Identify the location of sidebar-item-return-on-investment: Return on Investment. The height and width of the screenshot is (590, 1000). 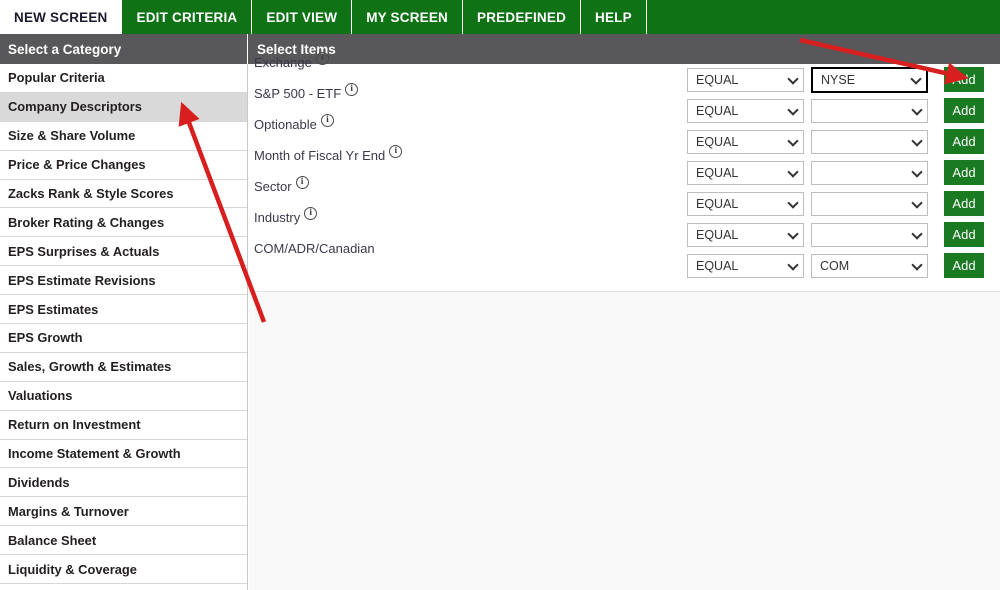
(123, 425).